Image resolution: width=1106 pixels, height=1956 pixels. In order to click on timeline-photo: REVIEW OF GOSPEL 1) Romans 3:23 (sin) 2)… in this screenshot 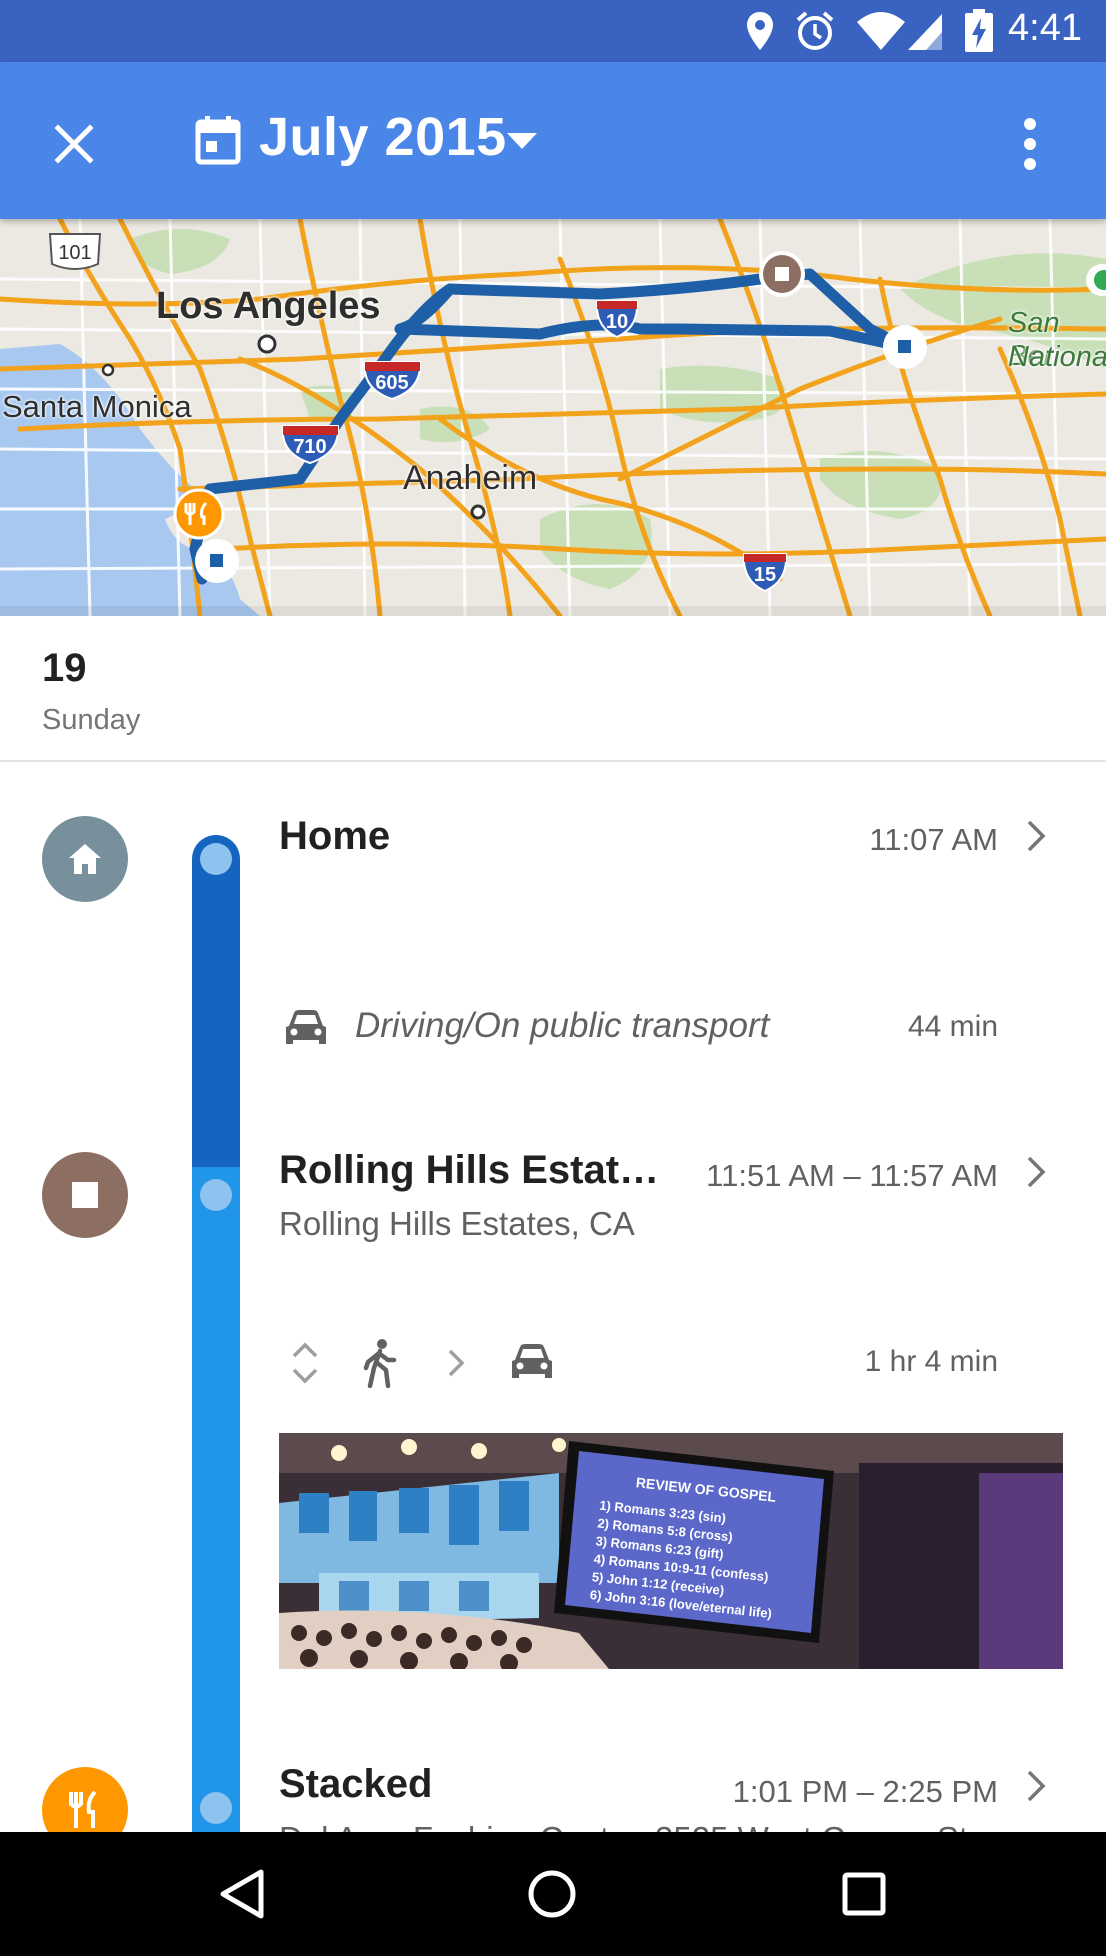, I will do `click(671, 1551)`.